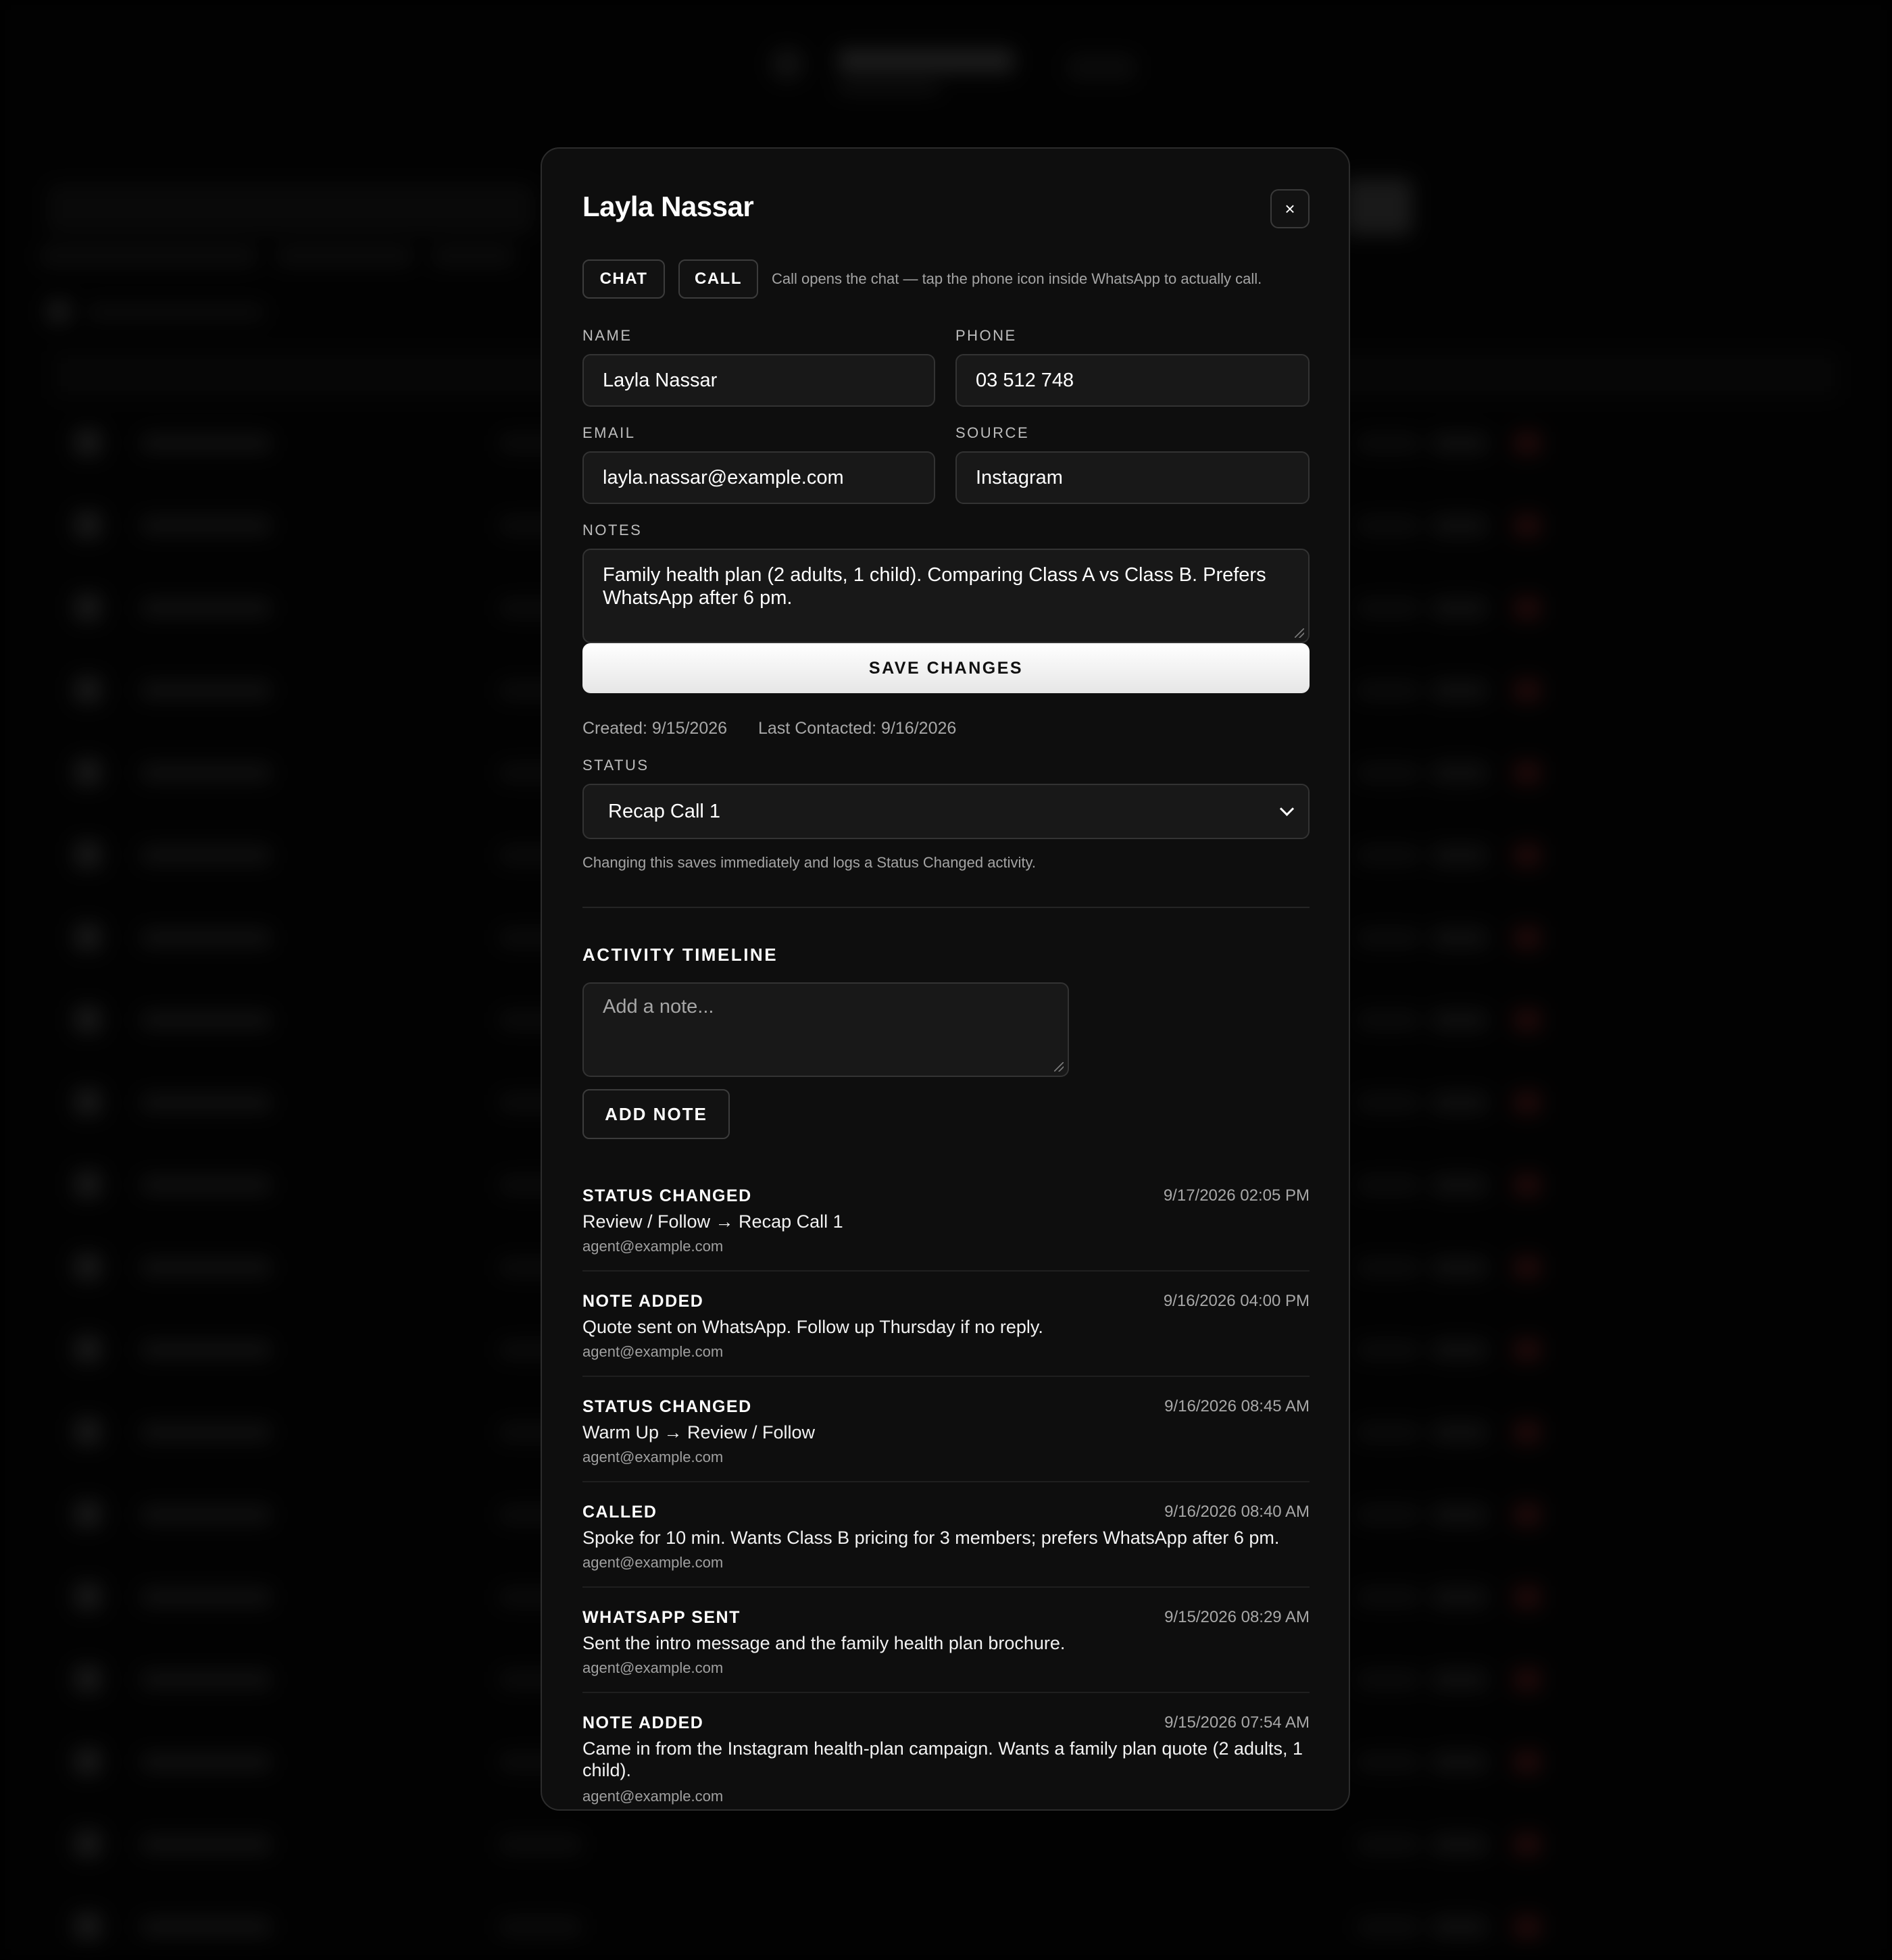  I want to click on last-contacted-date: Last Contacted: 9/16/2026, so click(858, 728).